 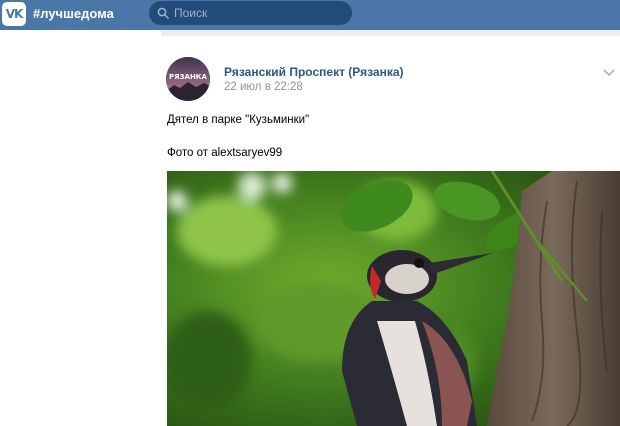 I want to click on top-navigation-bar: VK #лучшедома Поиск, so click(x=310, y=15).